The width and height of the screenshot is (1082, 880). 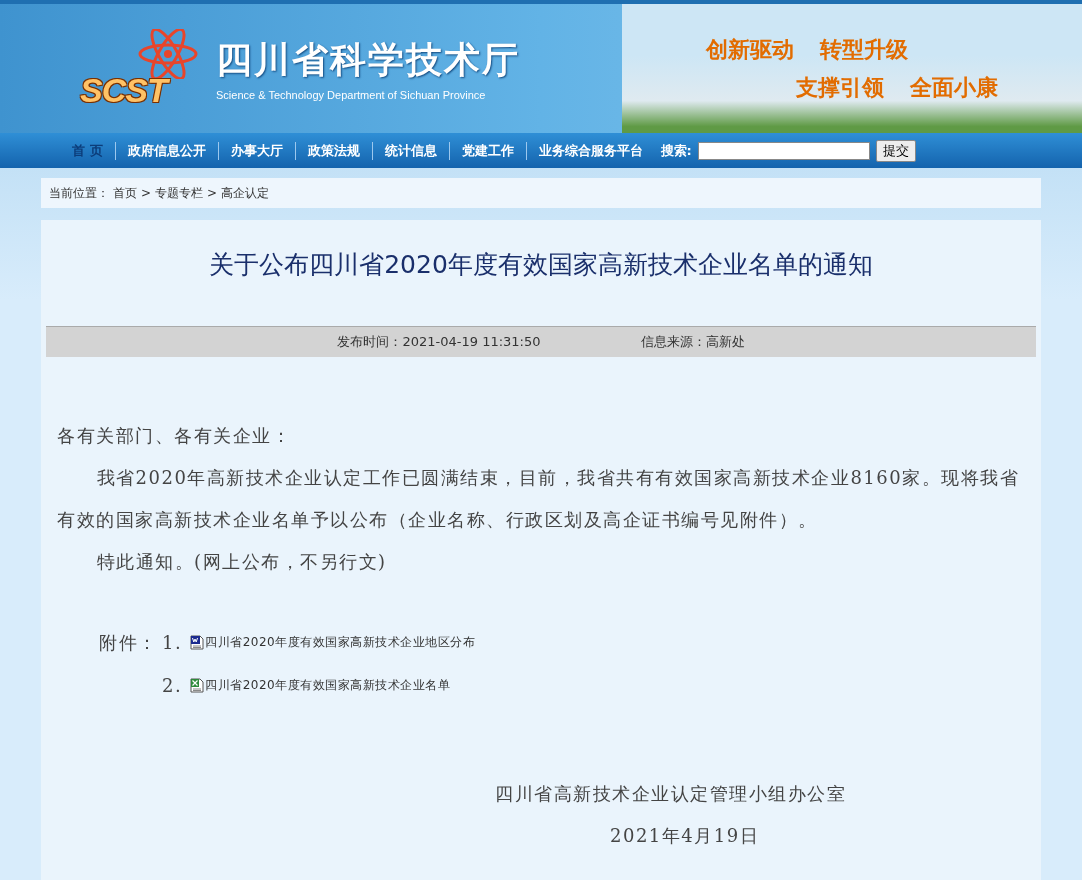 I want to click on nav-link: 政策法规, so click(x=333, y=150).